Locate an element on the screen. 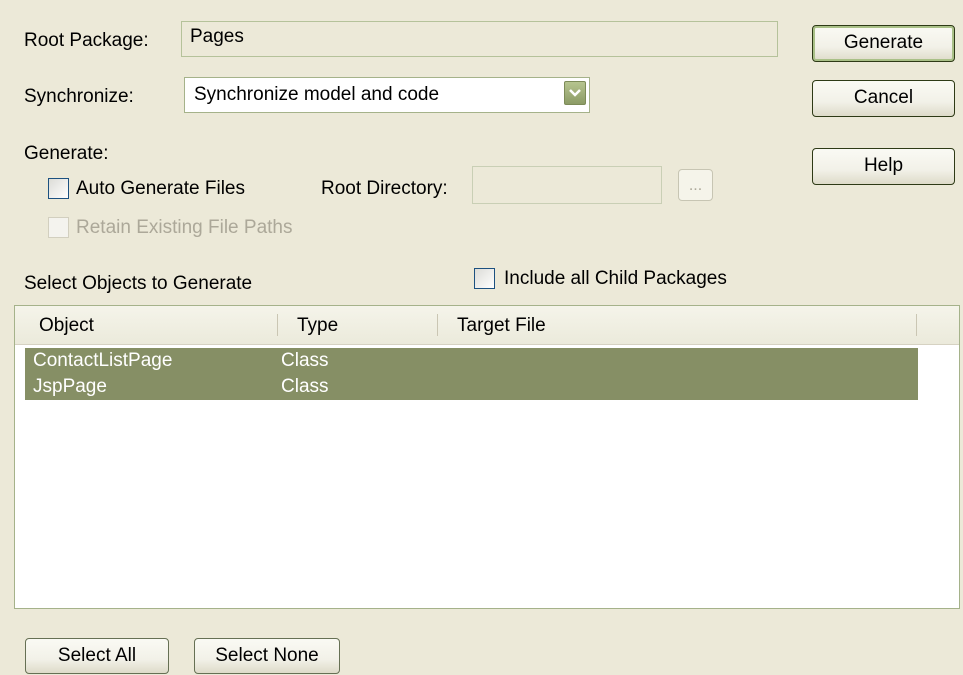 The height and width of the screenshot is (675, 963). root-package-field: Pages is located at coordinates (479, 39).